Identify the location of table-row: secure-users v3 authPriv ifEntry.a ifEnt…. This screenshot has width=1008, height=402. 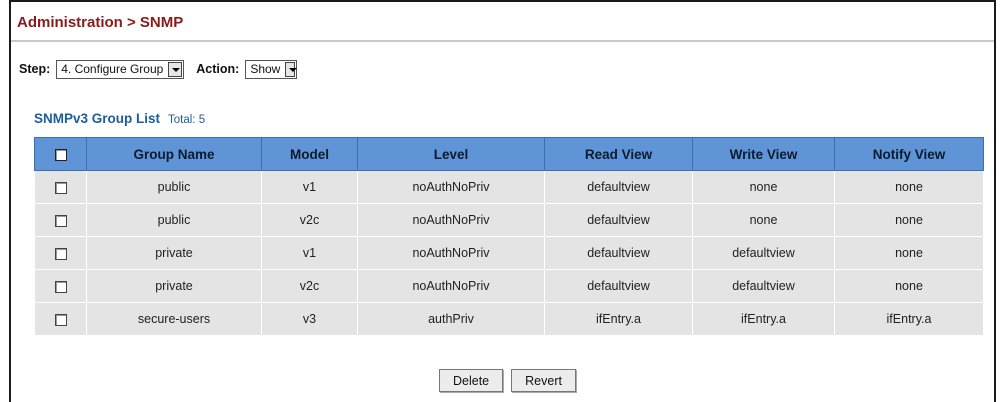
(509, 319).